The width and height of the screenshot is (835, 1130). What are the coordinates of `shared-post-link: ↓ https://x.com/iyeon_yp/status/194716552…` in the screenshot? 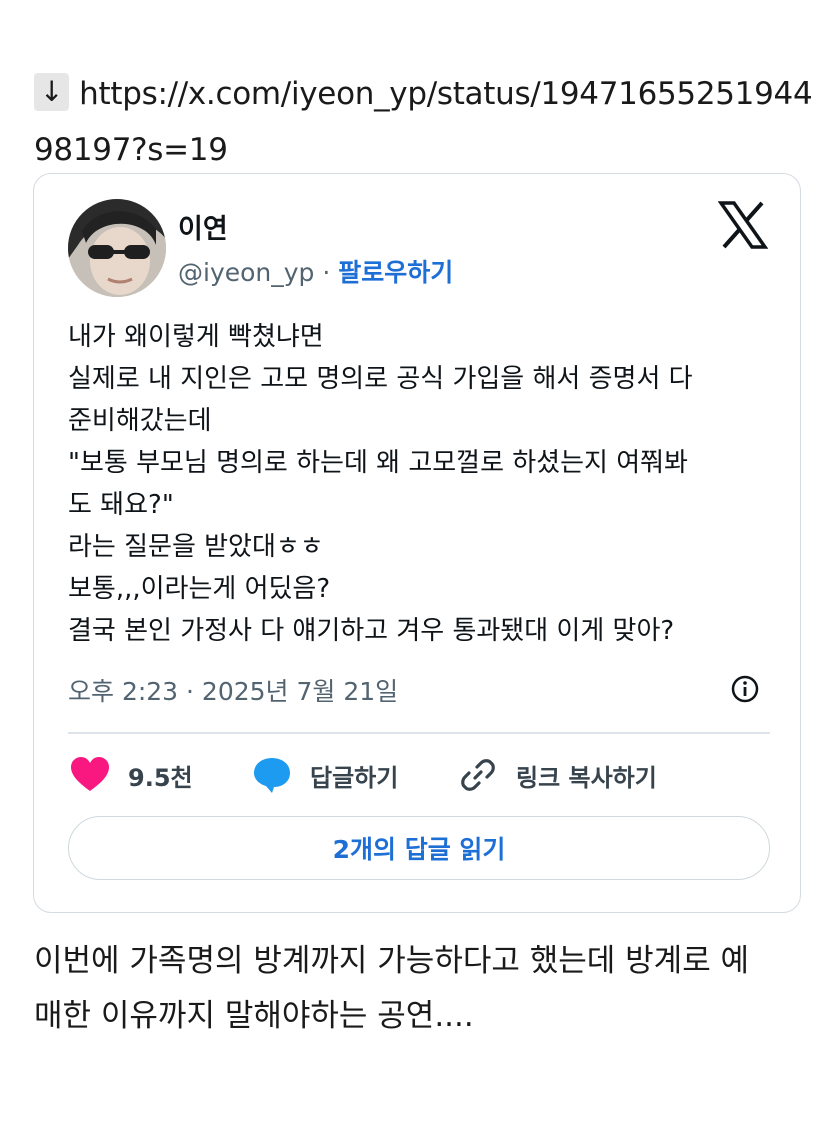 It's located at (424, 122).